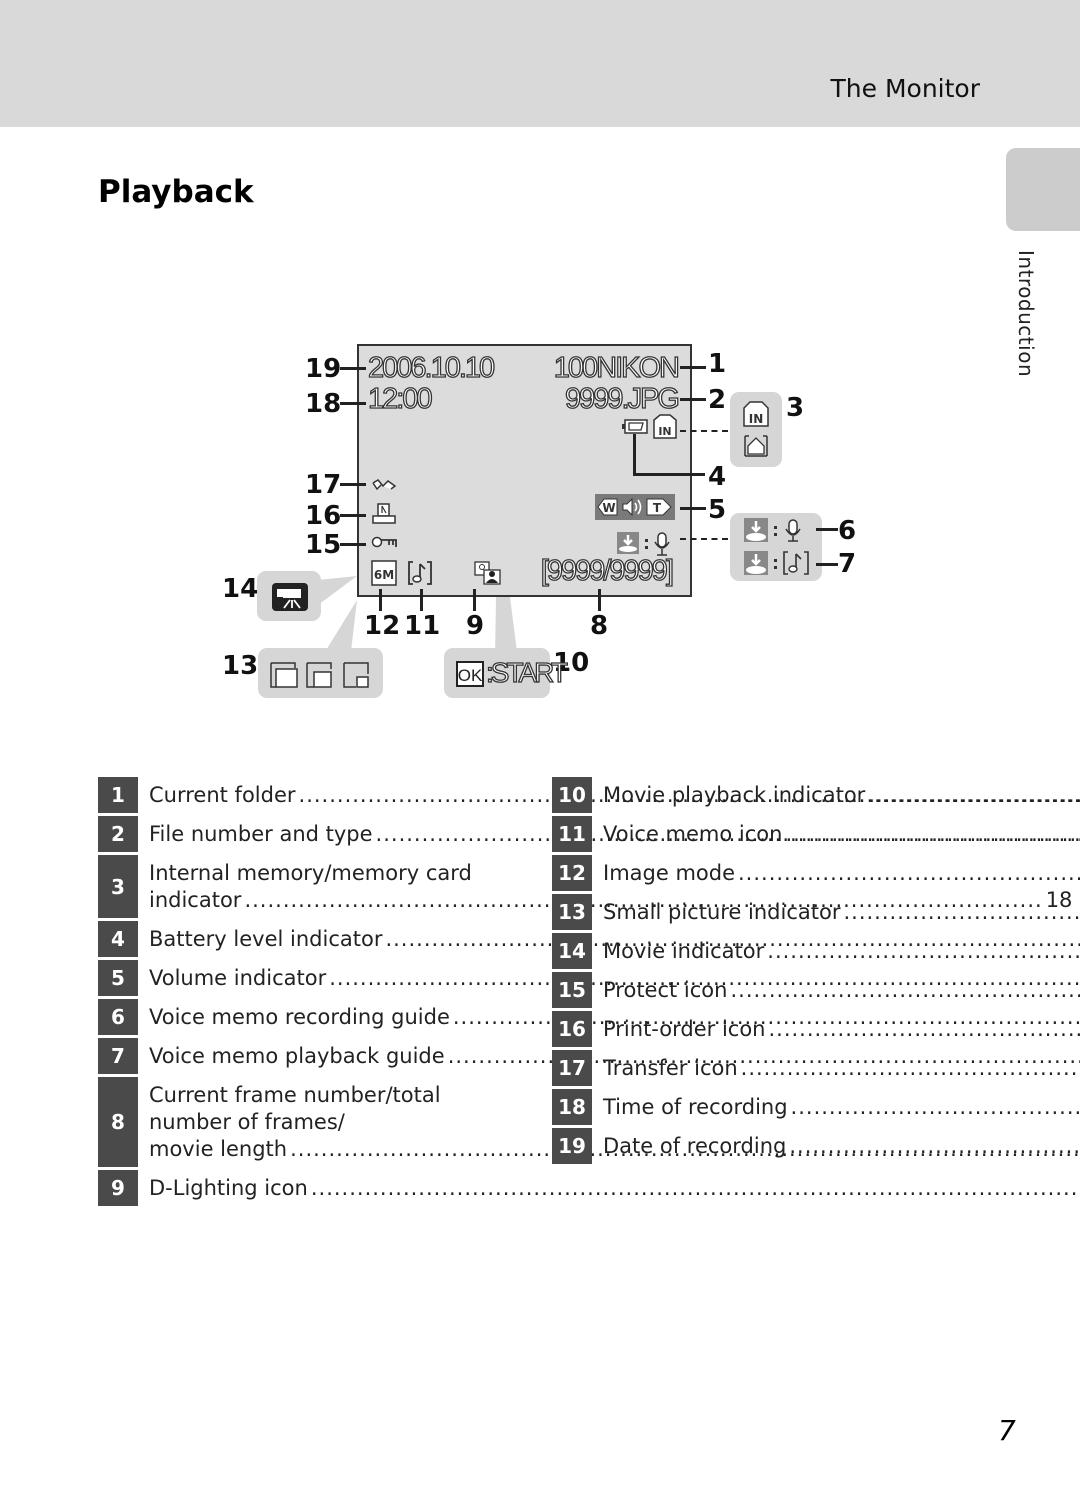 This screenshot has width=1080, height=1486. I want to click on callout-18: 18, so click(323, 404).